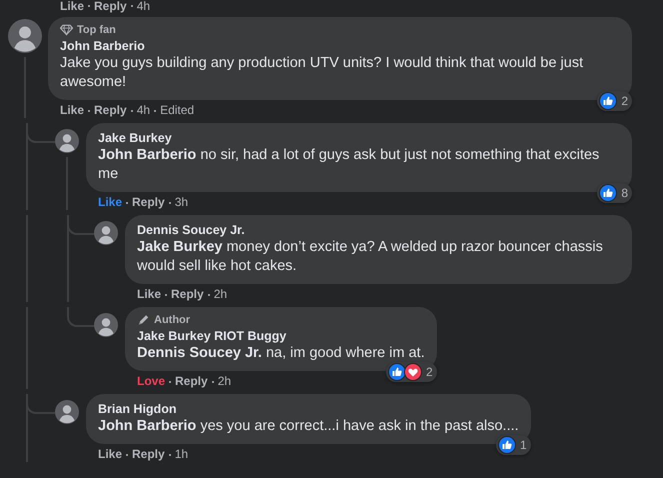 This screenshot has width=663, height=478. I want to click on comment-time: 3h, so click(181, 202).